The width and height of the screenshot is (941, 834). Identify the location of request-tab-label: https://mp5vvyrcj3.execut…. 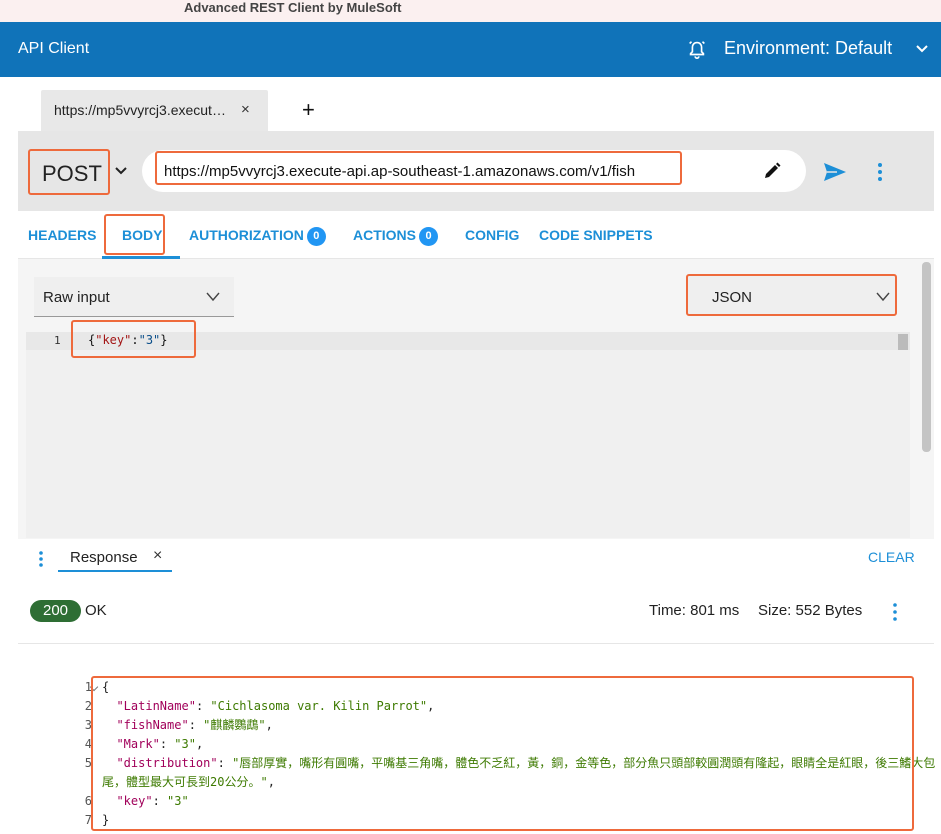
(140, 110).